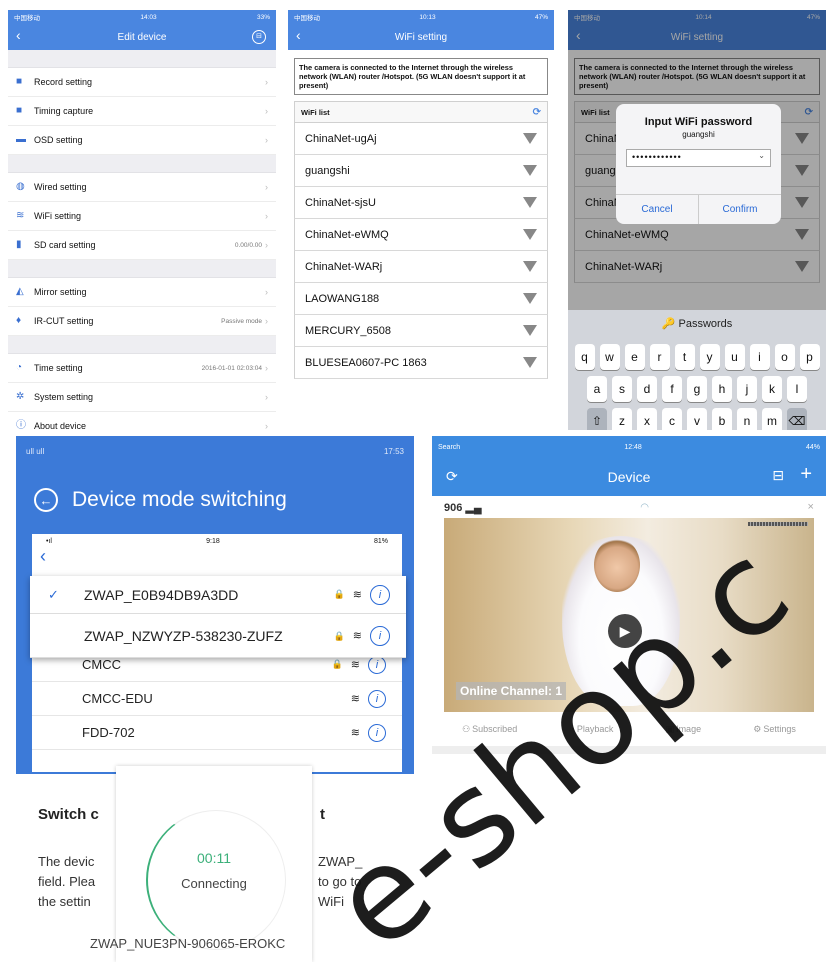  Describe the element at coordinates (421, 299) in the screenshot. I see `wifi-network-row: LAOWANG188` at that location.